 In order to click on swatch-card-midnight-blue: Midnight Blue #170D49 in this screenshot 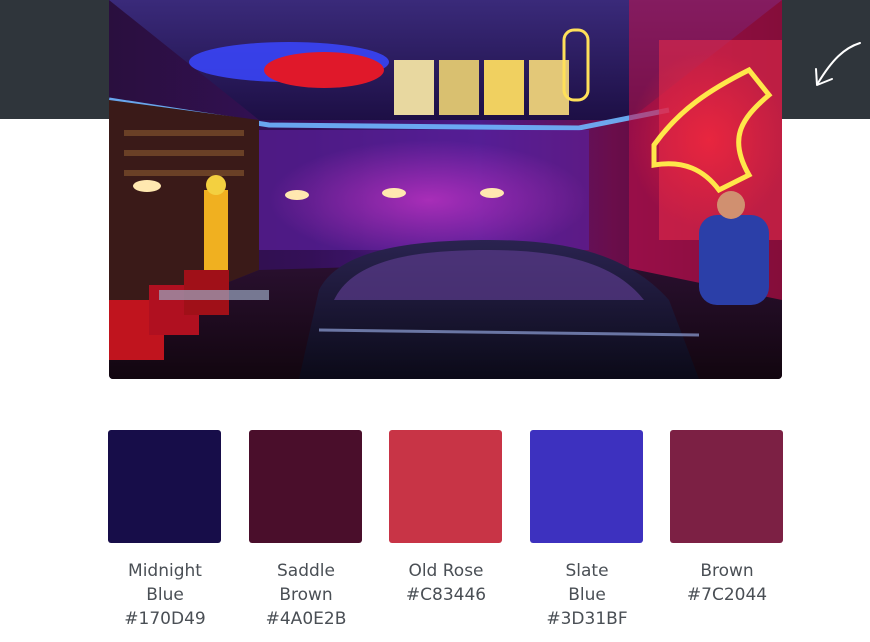, I will do `click(165, 530)`.